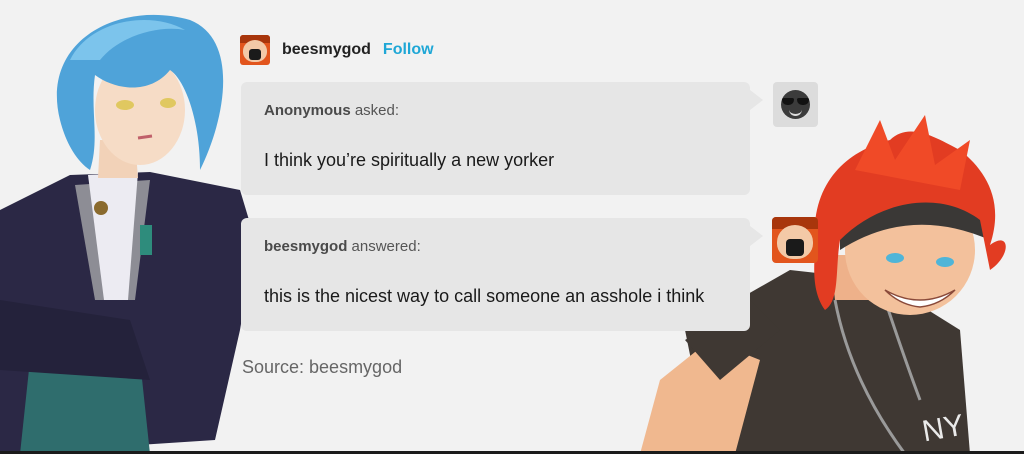  What do you see at coordinates (377, 110) in the screenshot?
I see `ask-verb: asked:` at bounding box center [377, 110].